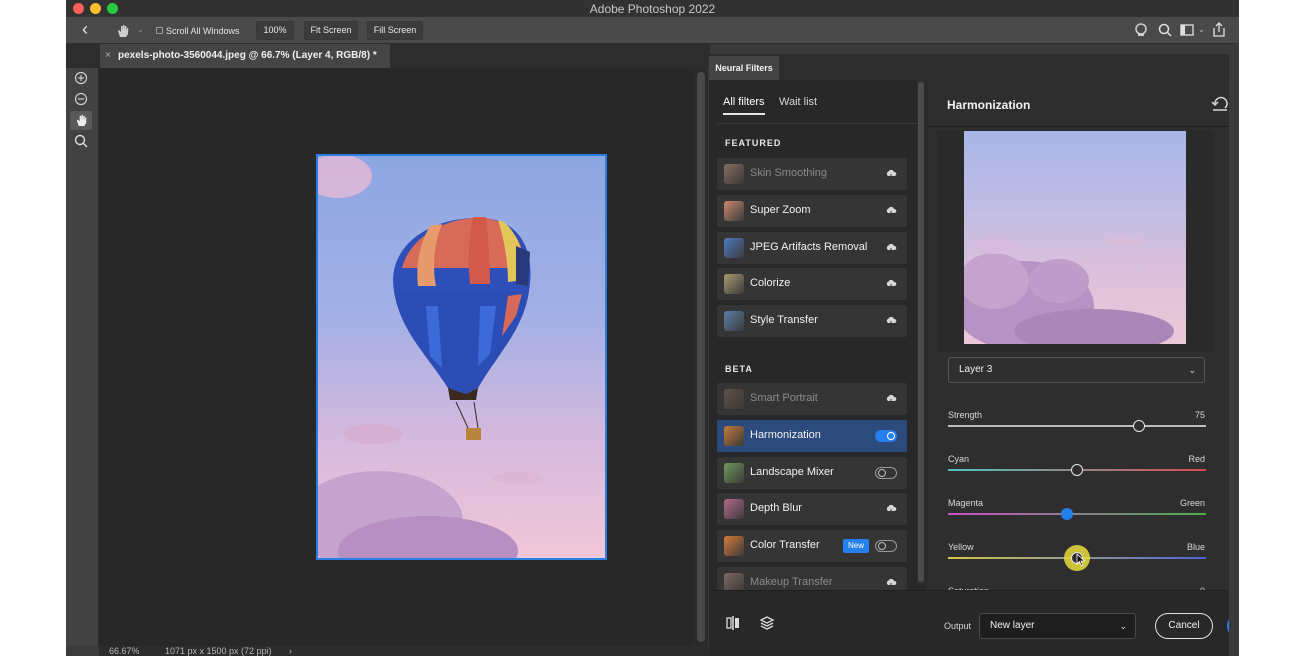  Describe the element at coordinates (124, 651) in the screenshot. I see `zoom-level: 66.67%` at that location.